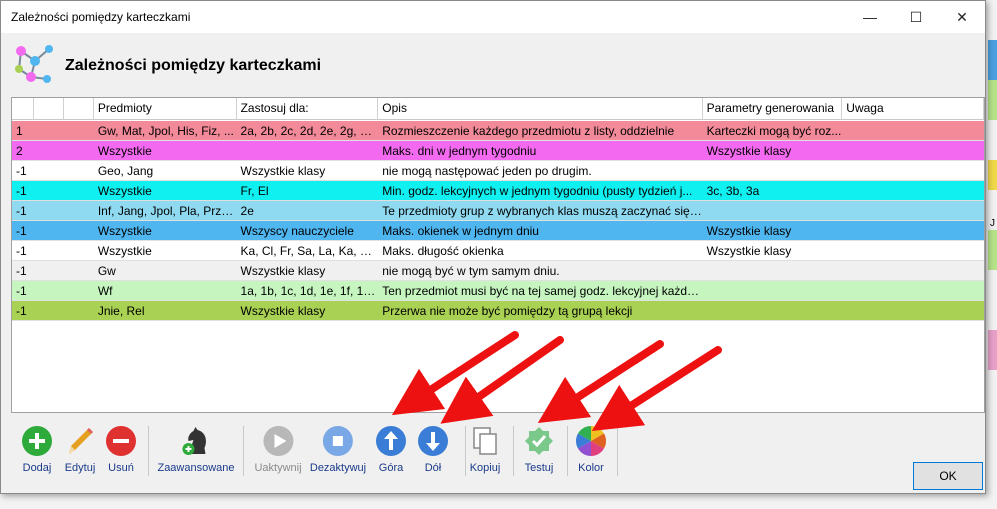 The image size is (997, 509). I want to click on cell-predmioty: Geo, Jang, so click(125, 171).